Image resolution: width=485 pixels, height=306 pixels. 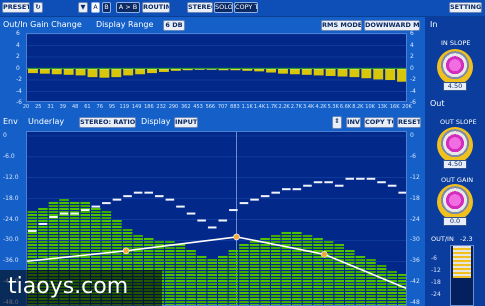 I want to click on display-select: INPUT, so click(x=186, y=122).